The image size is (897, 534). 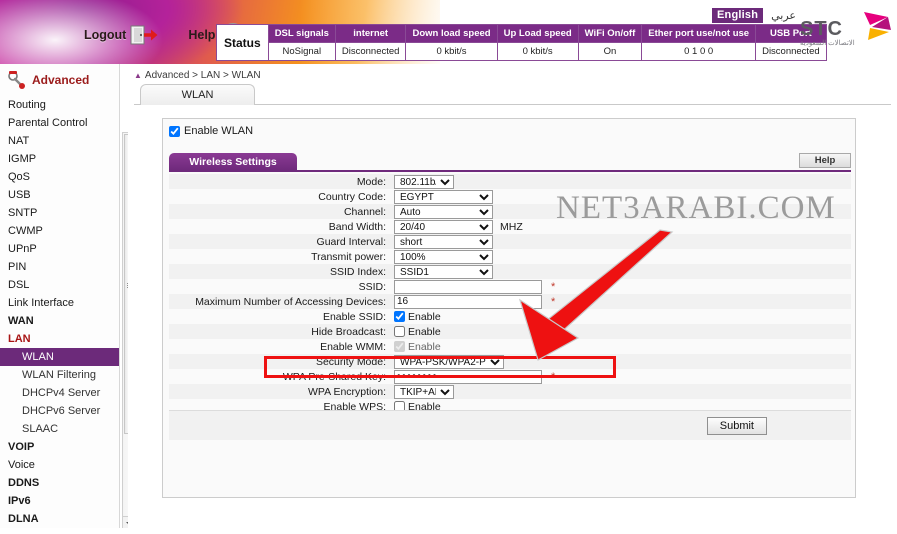 I want to click on sidebar-item-qos: QoS, so click(x=59, y=177).